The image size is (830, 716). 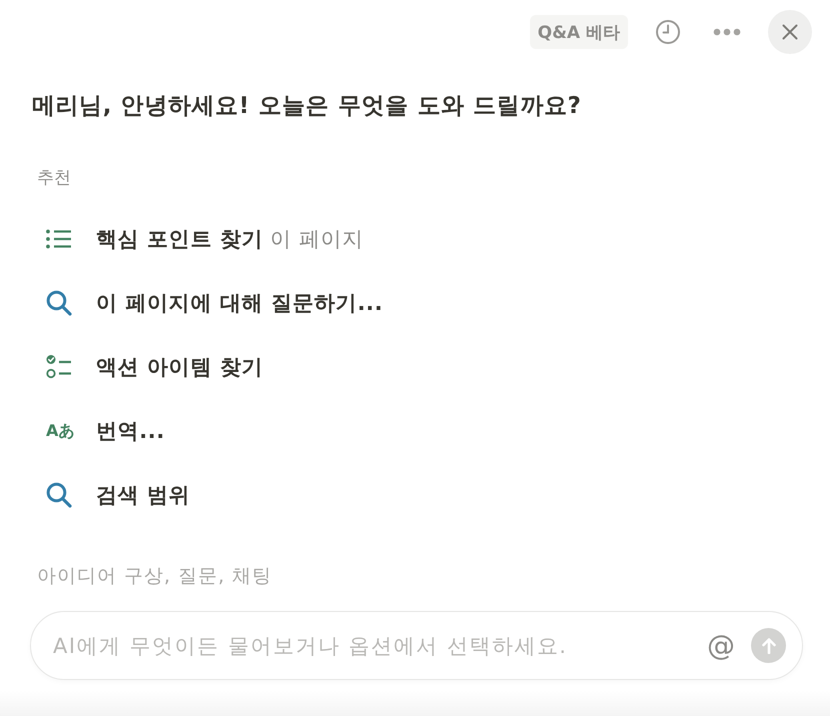 What do you see at coordinates (155, 576) in the screenshot?
I see `hint-text: 아이디어 구상, 질문, 채팅` at bounding box center [155, 576].